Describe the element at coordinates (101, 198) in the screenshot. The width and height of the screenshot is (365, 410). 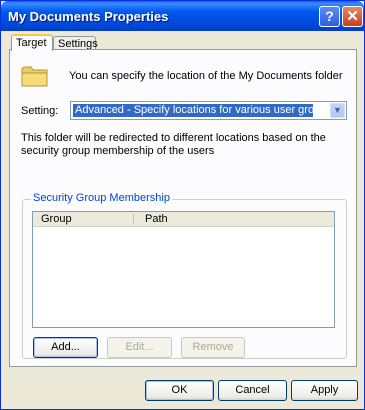
I see `group-box-title: Security Group Membership` at that location.